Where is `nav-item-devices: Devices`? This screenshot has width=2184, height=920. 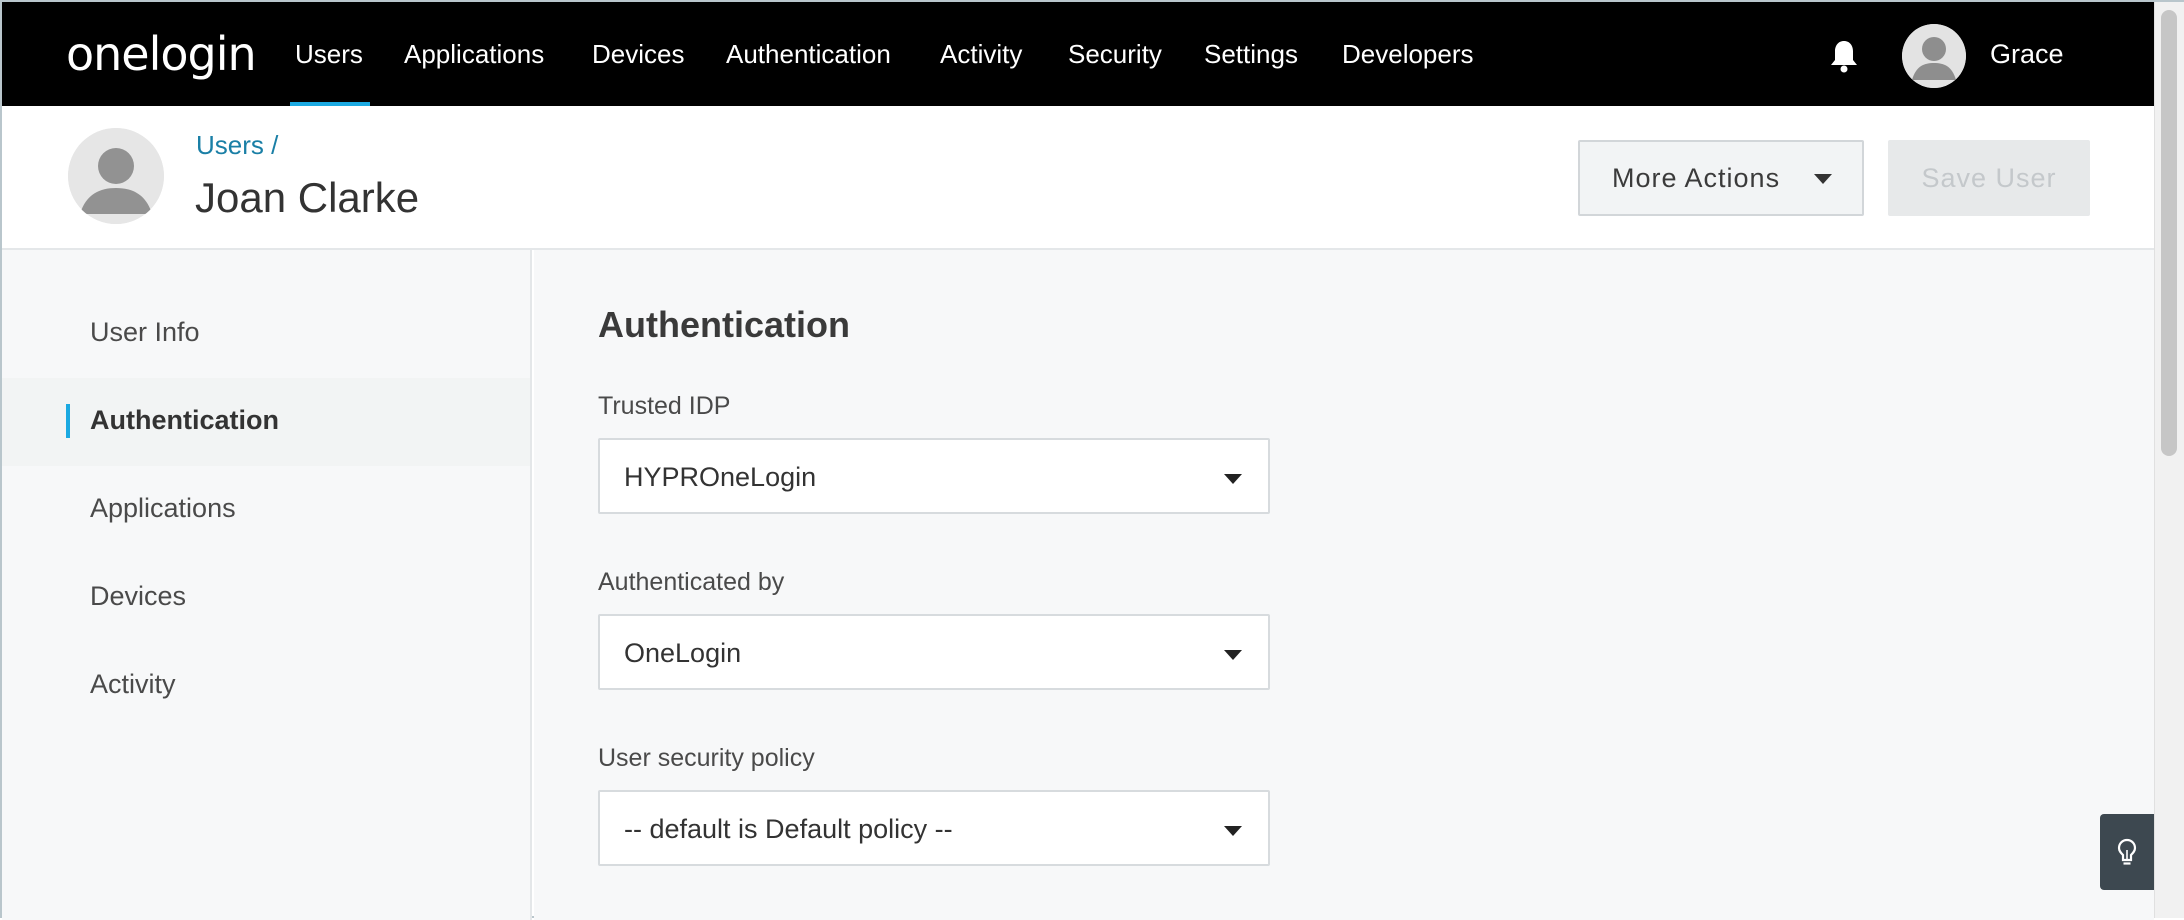
nav-item-devices: Devices is located at coordinates (638, 54).